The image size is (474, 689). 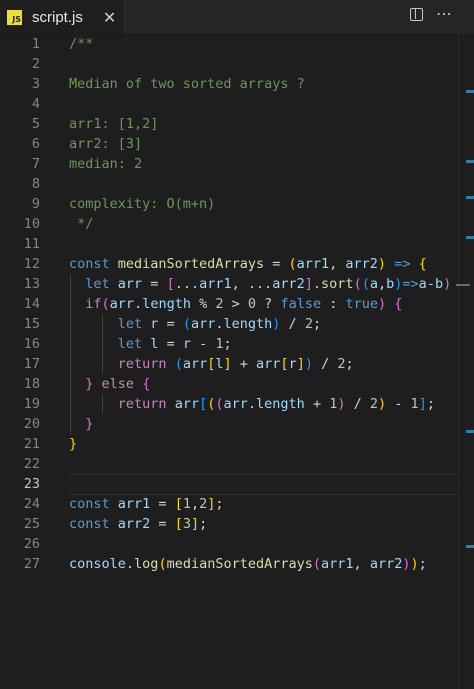 What do you see at coordinates (215, 284) in the screenshot?
I see `code-token: arr1` at bounding box center [215, 284].